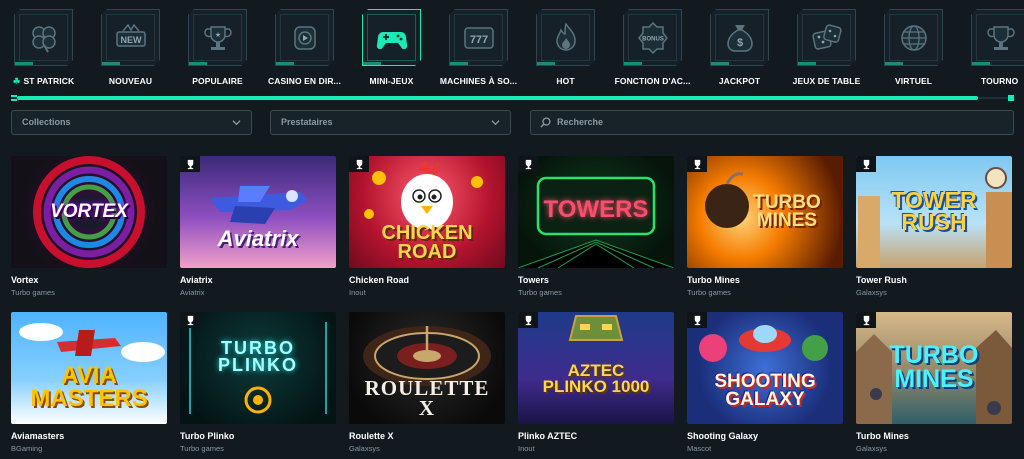  Describe the element at coordinates (772, 122) in the screenshot. I see `search-input: Recherche` at that location.